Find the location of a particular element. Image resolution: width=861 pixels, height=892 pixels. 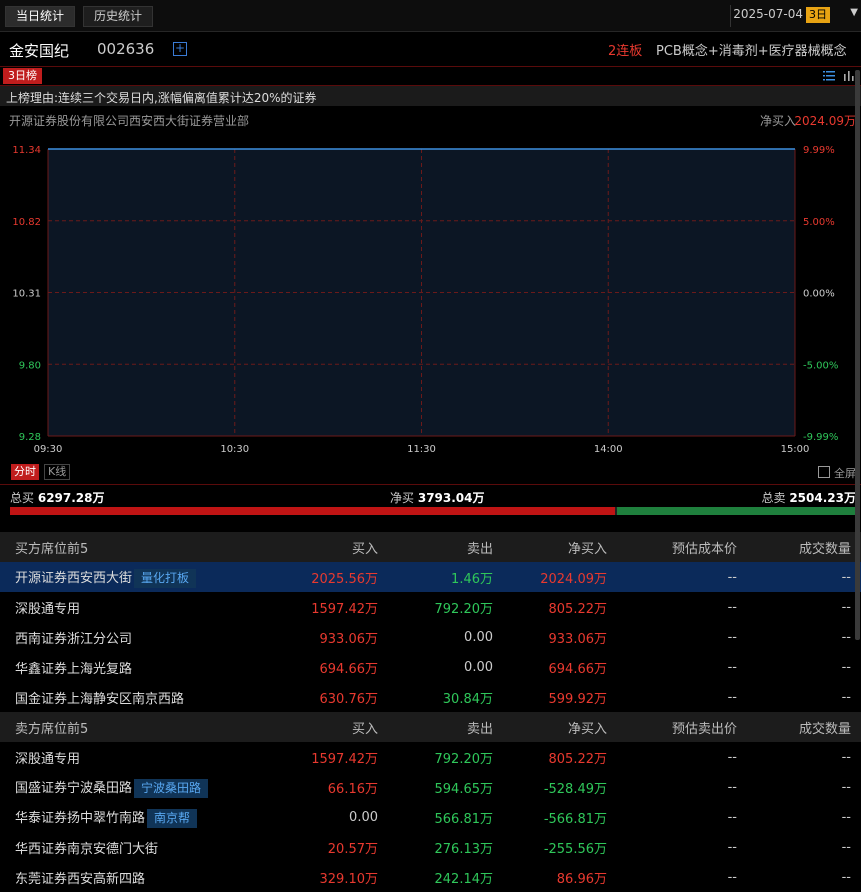

net-amount: -255.56万 is located at coordinates (550, 847).